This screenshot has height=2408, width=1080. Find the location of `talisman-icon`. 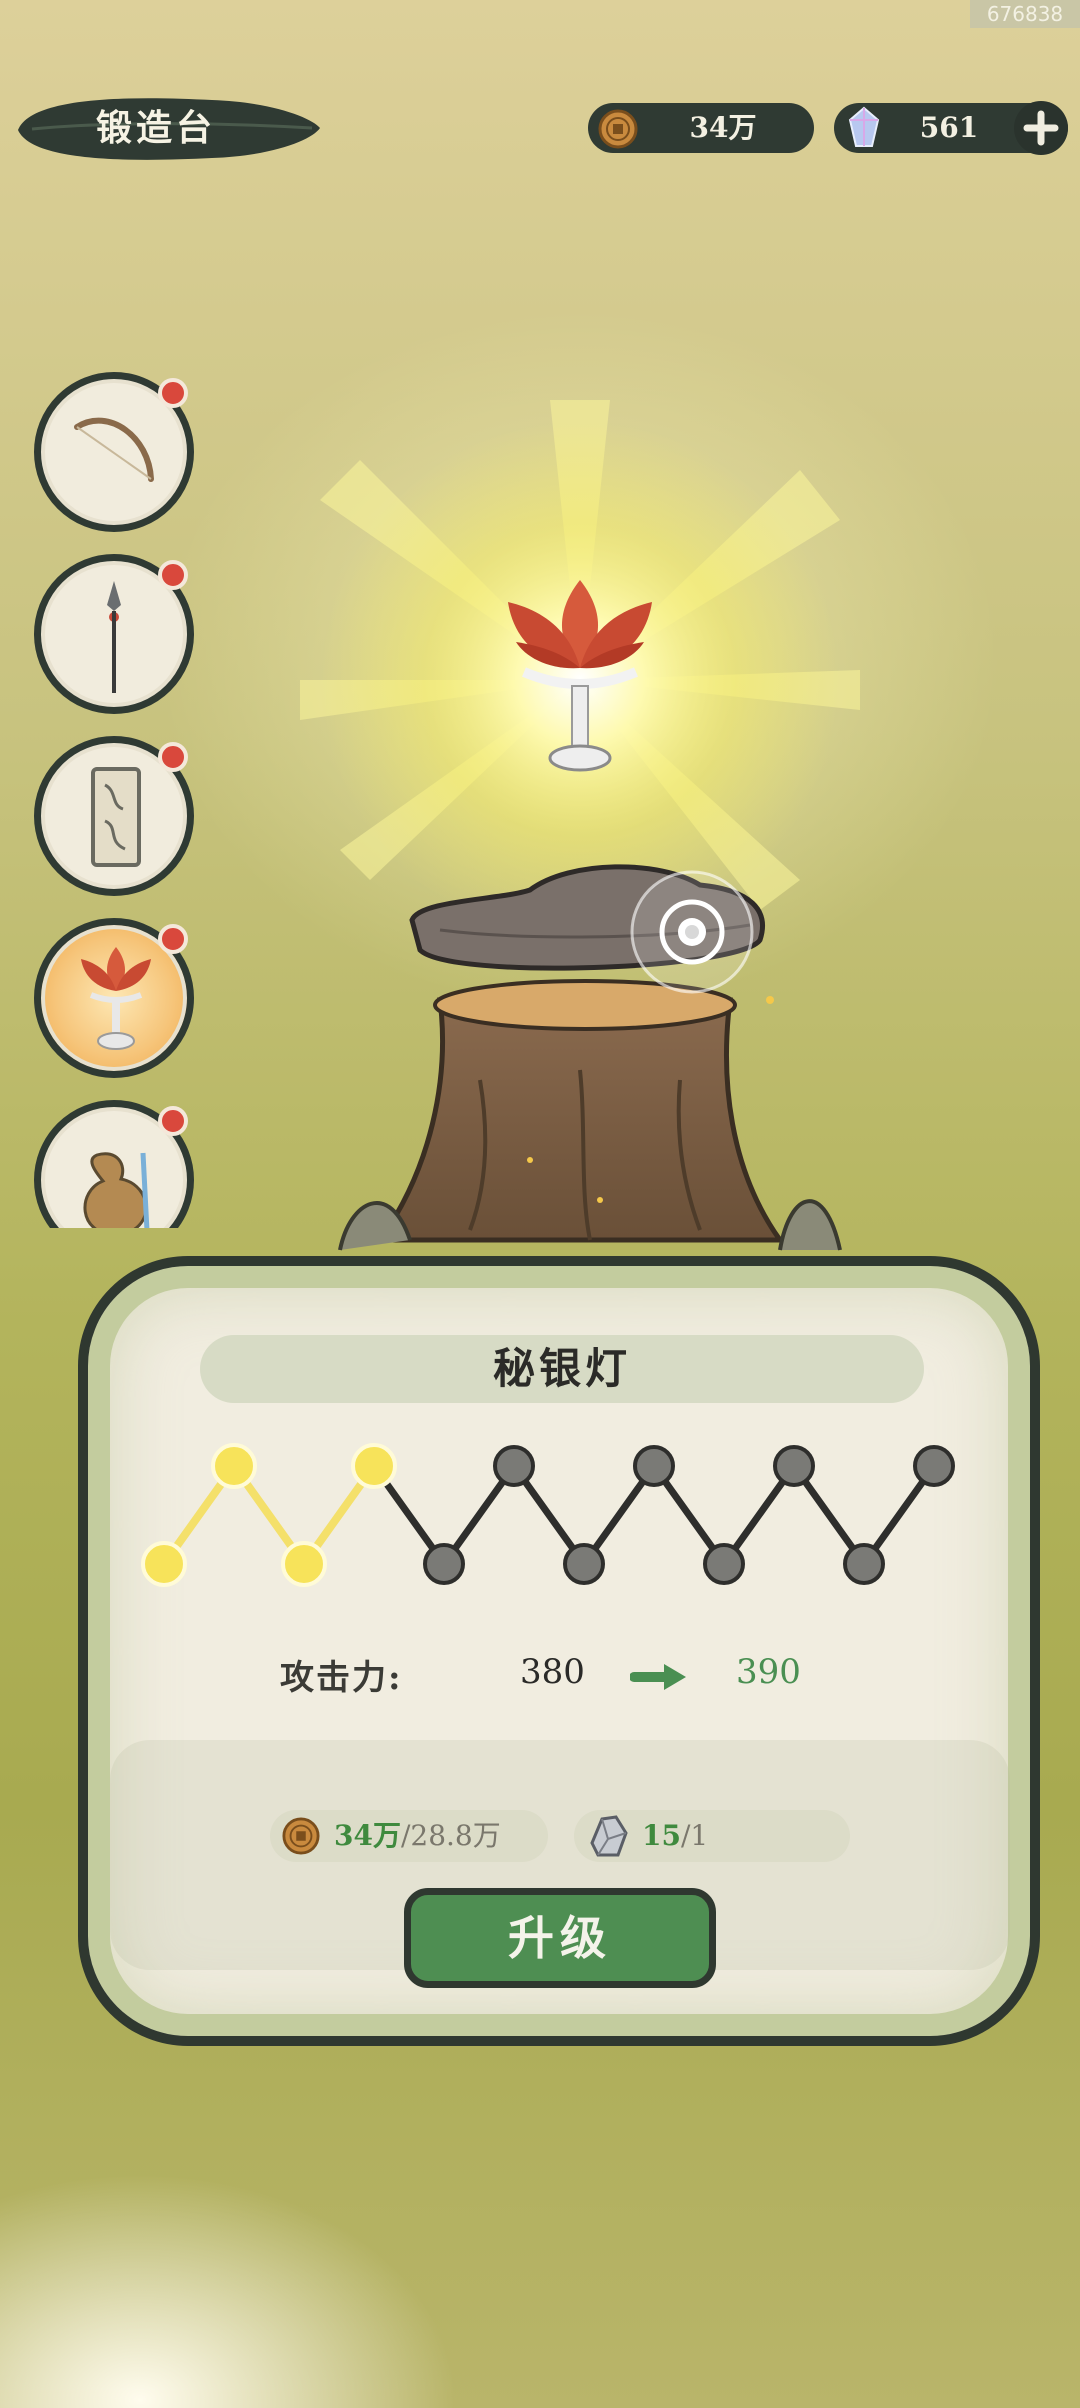

talisman-icon is located at coordinates (116, 817).